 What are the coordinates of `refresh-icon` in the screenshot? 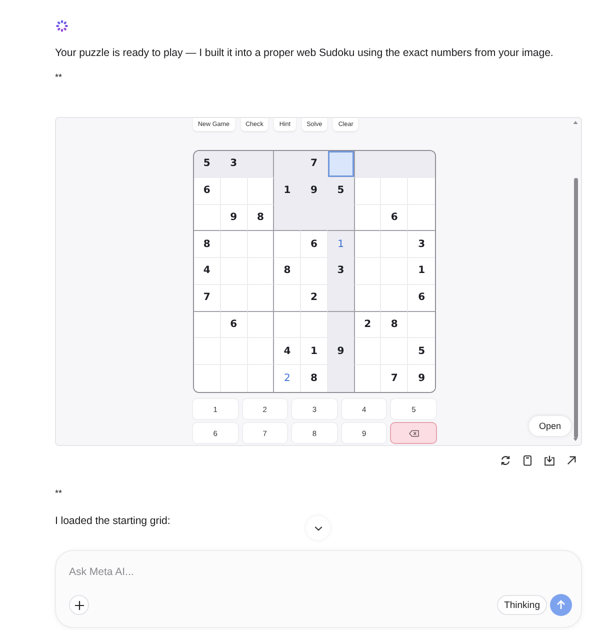 It's located at (505, 460).